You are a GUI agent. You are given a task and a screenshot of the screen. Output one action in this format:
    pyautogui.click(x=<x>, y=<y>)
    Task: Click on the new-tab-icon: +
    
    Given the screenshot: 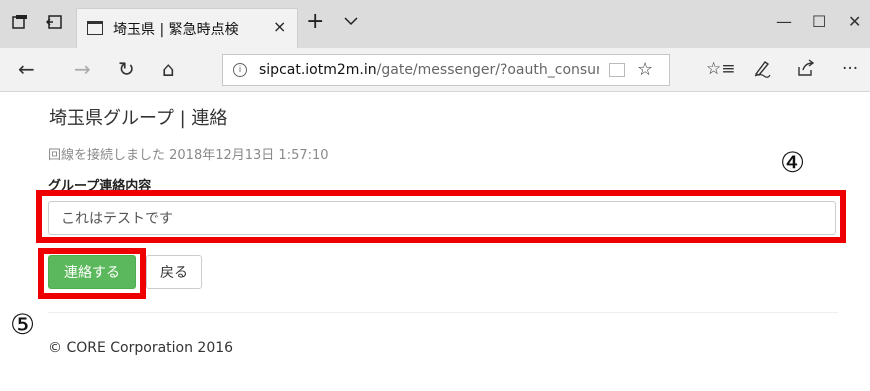 What is the action you would take?
    pyautogui.click(x=315, y=22)
    